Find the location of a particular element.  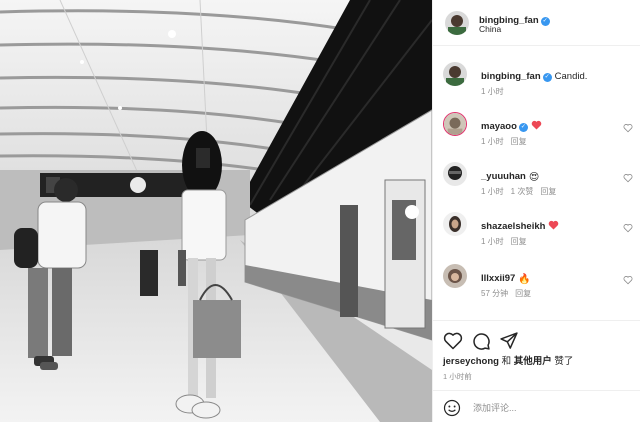

share-paper-plane-icon is located at coordinates (509, 341).